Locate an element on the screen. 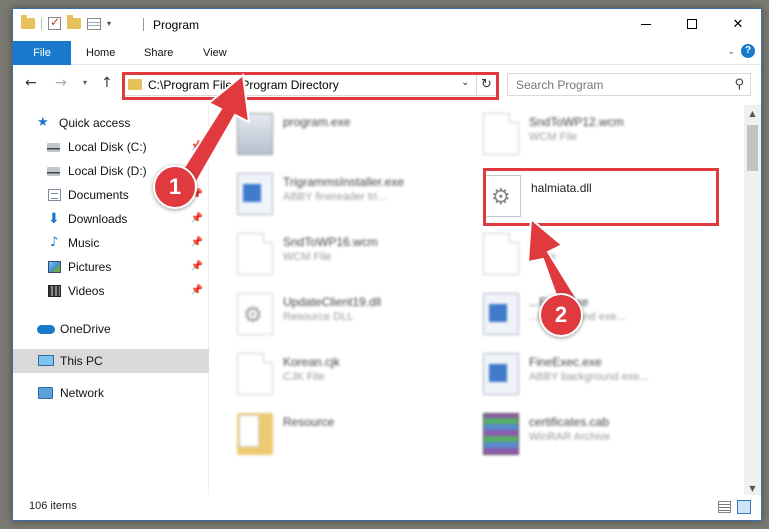 The image size is (769, 529). forward-button: → is located at coordinates (61, 83).